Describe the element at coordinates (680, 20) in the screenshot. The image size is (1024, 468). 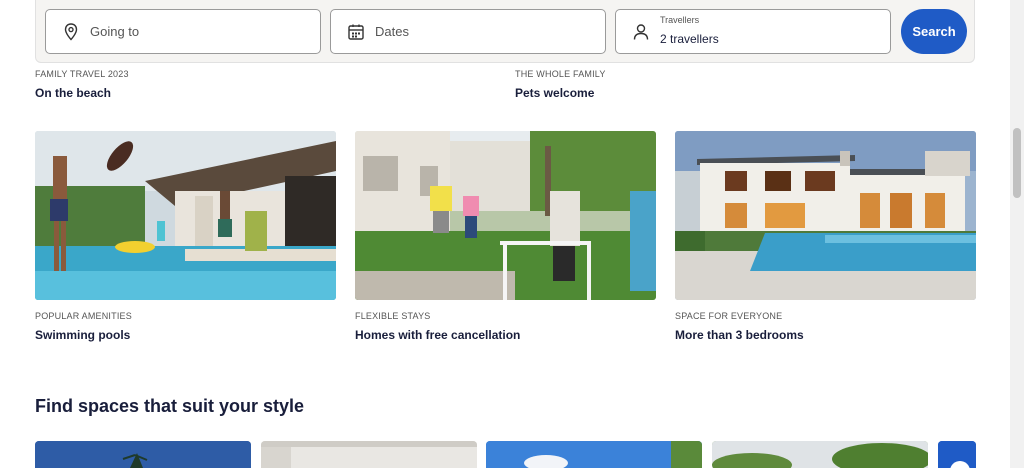
I see `travellers-label: Travellers` at that location.